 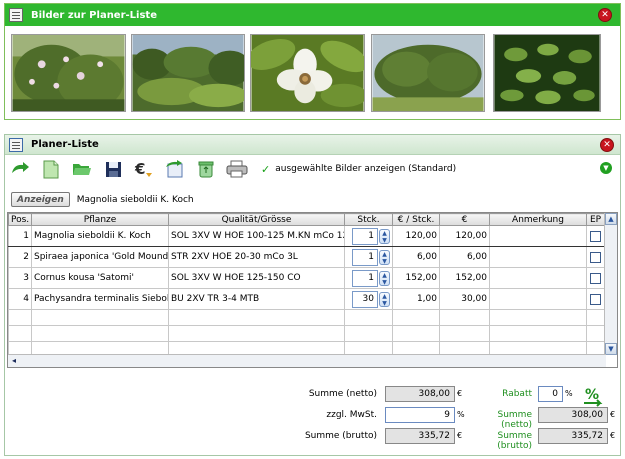 What do you see at coordinates (102, 199) in the screenshot?
I see `display-row: Anzeigen Magnolia sieboldii K. Koch` at bounding box center [102, 199].